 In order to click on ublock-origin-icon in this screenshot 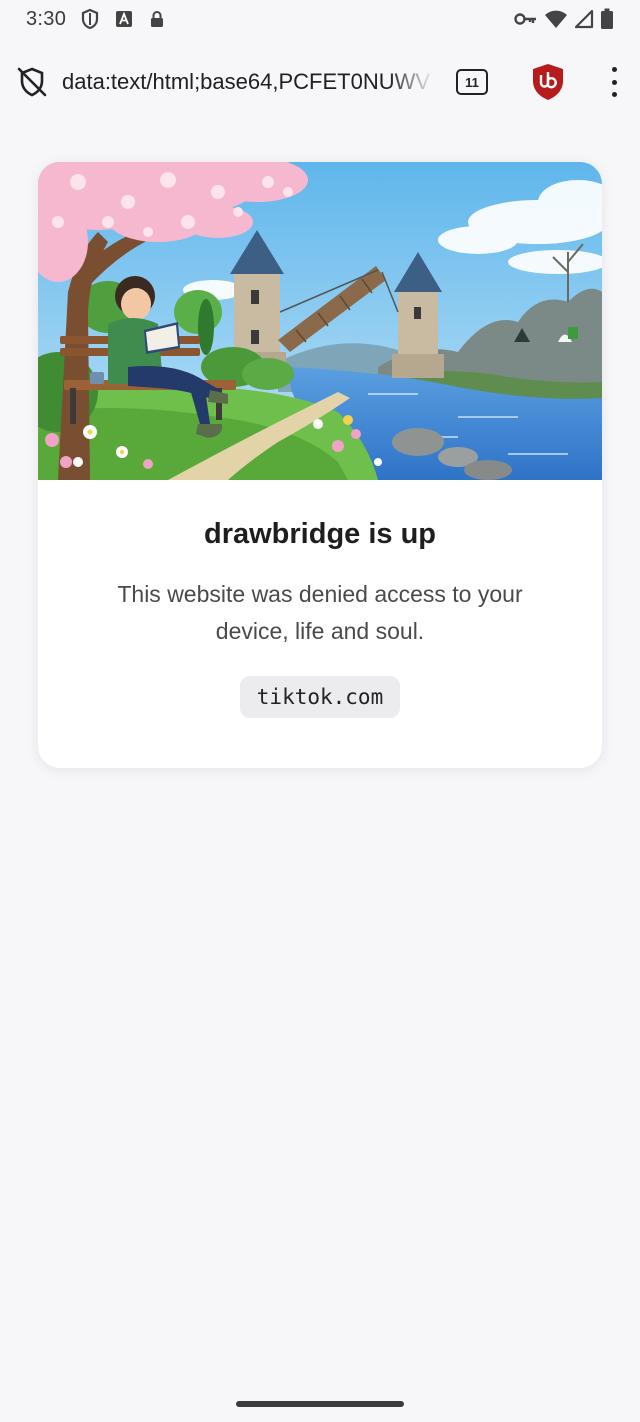, I will do `click(548, 82)`.